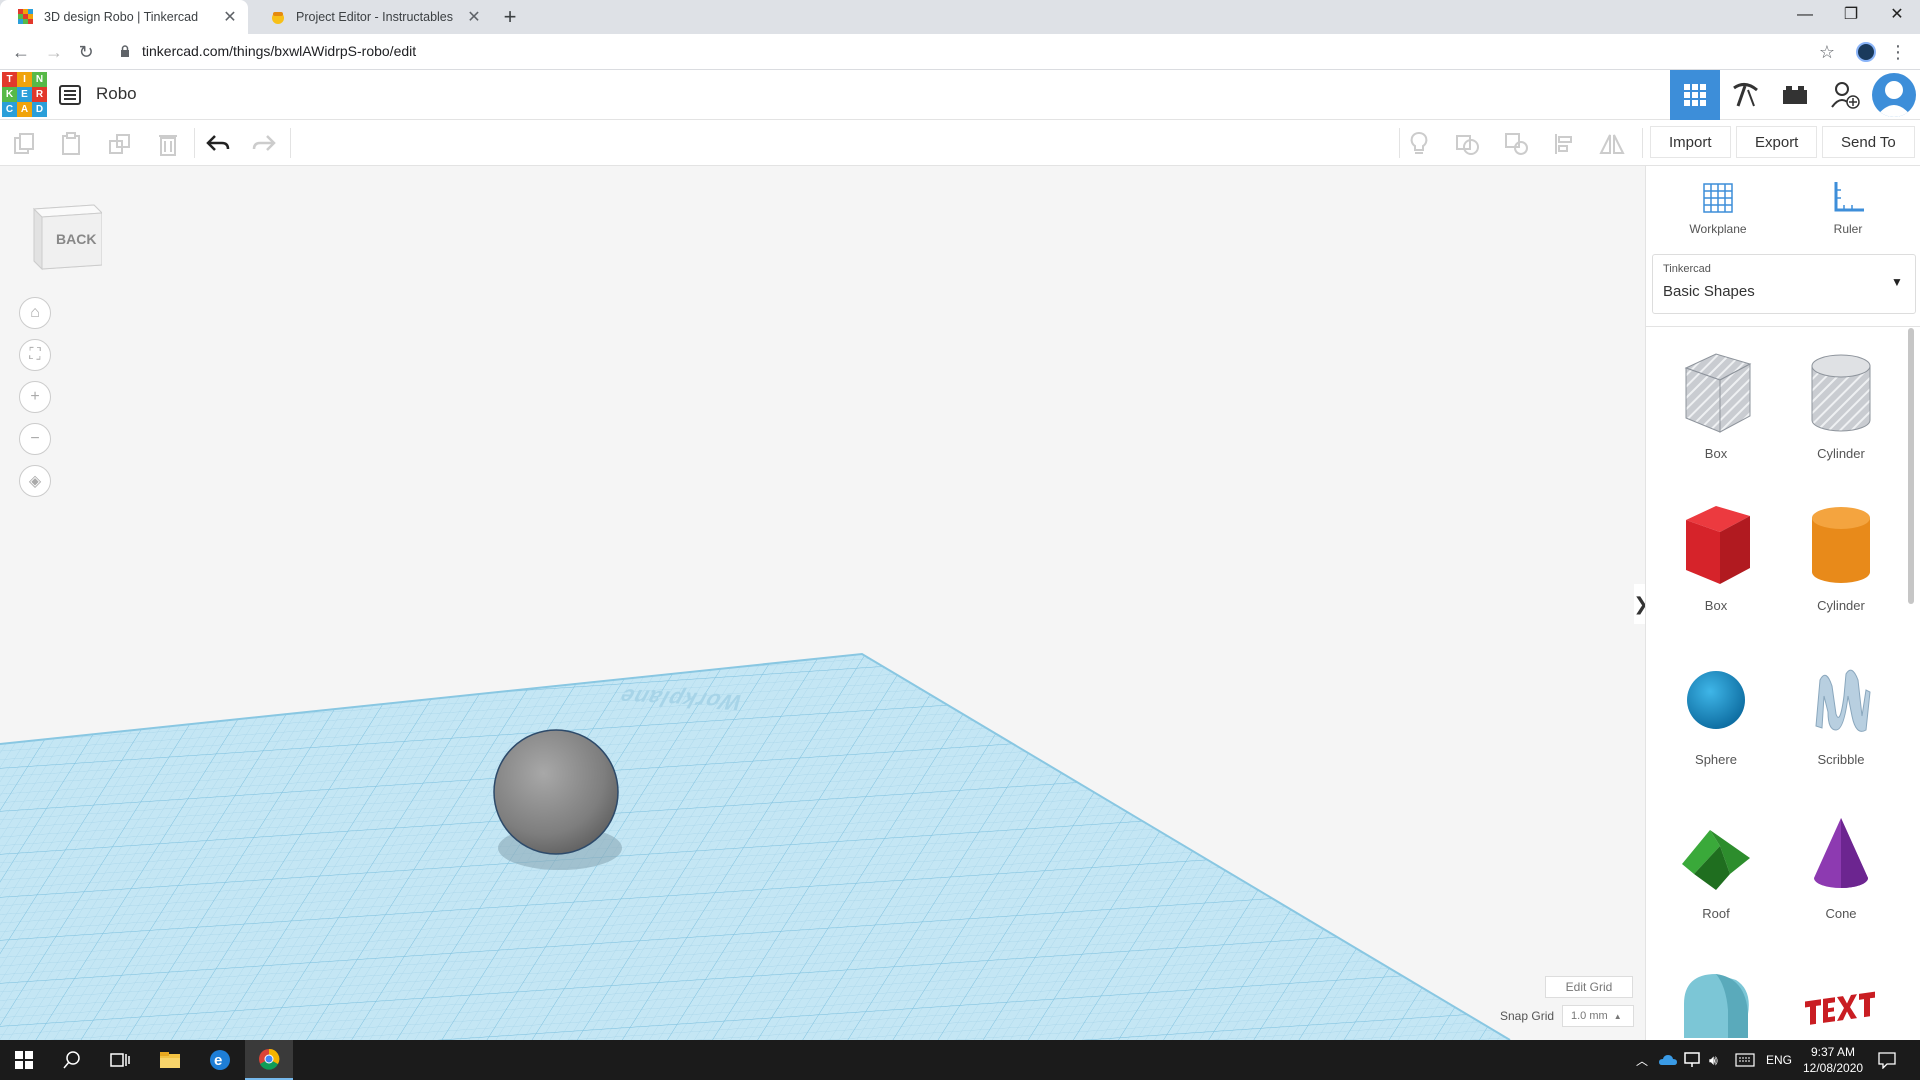 This screenshot has width=1920, height=1080. What do you see at coordinates (1840, 1008) in the screenshot?
I see `text-3d-icon` at bounding box center [1840, 1008].